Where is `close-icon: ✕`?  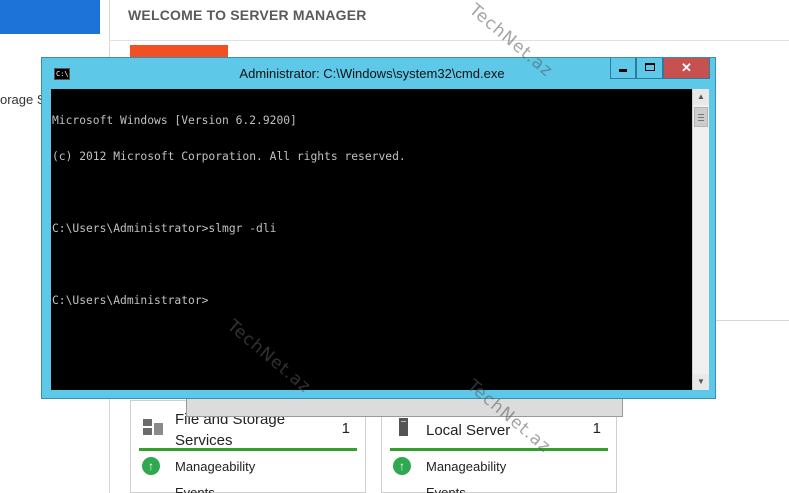
close-icon: ✕ is located at coordinates (686, 67).